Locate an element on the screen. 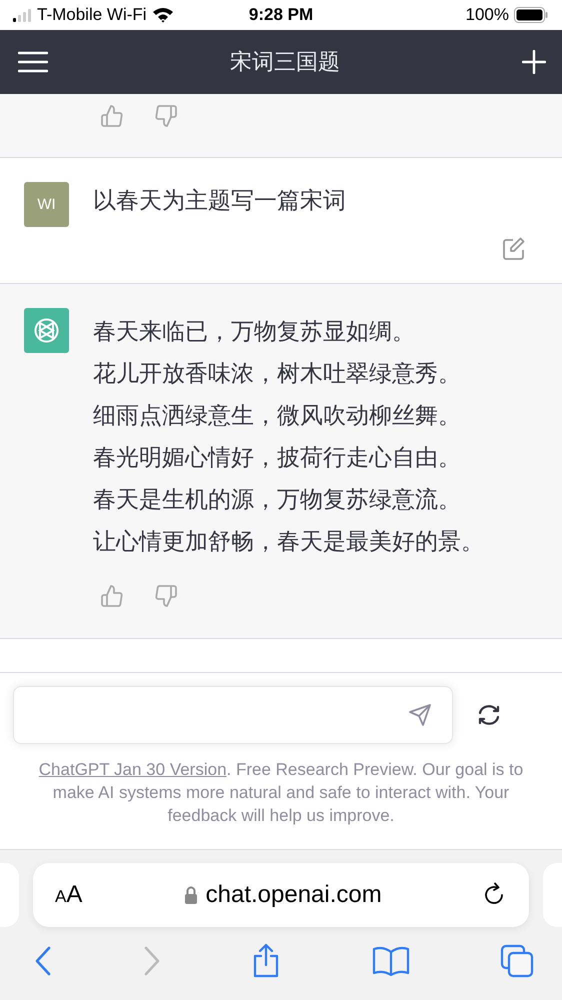 The width and height of the screenshot is (562, 1000). battery-icon is located at coordinates (531, 15).